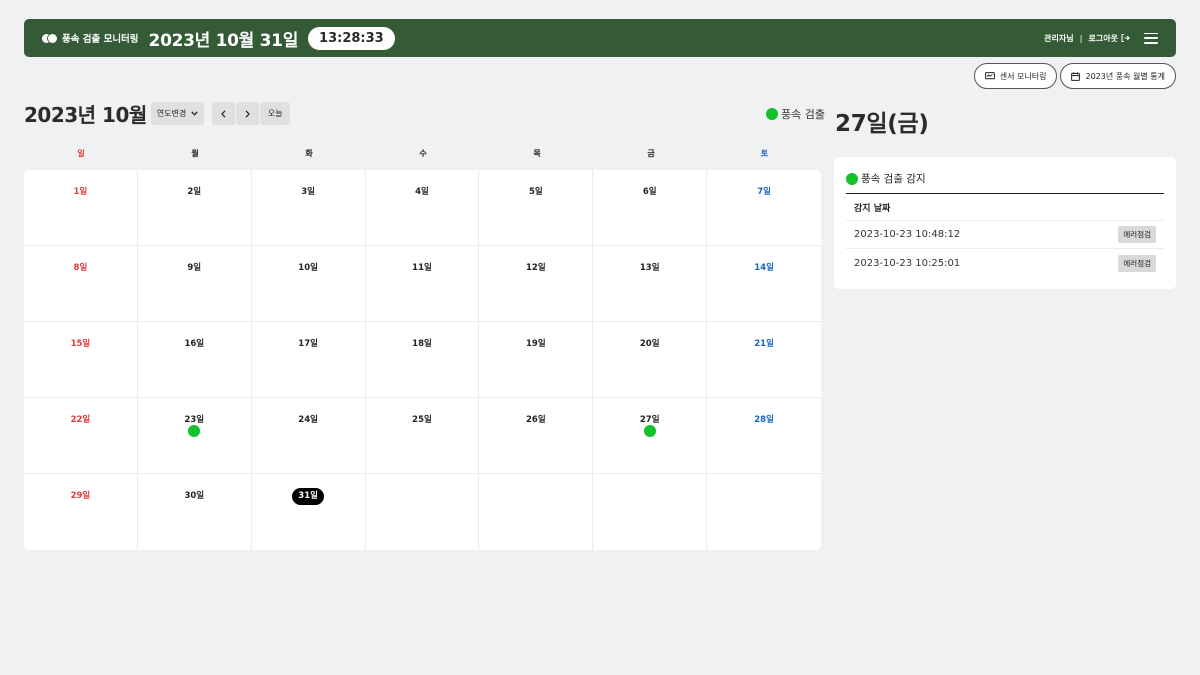 Image resolution: width=1200 pixels, height=675 pixels. Describe the element at coordinates (80, 344) in the screenshot. I see `day-number: 15일` at that location.